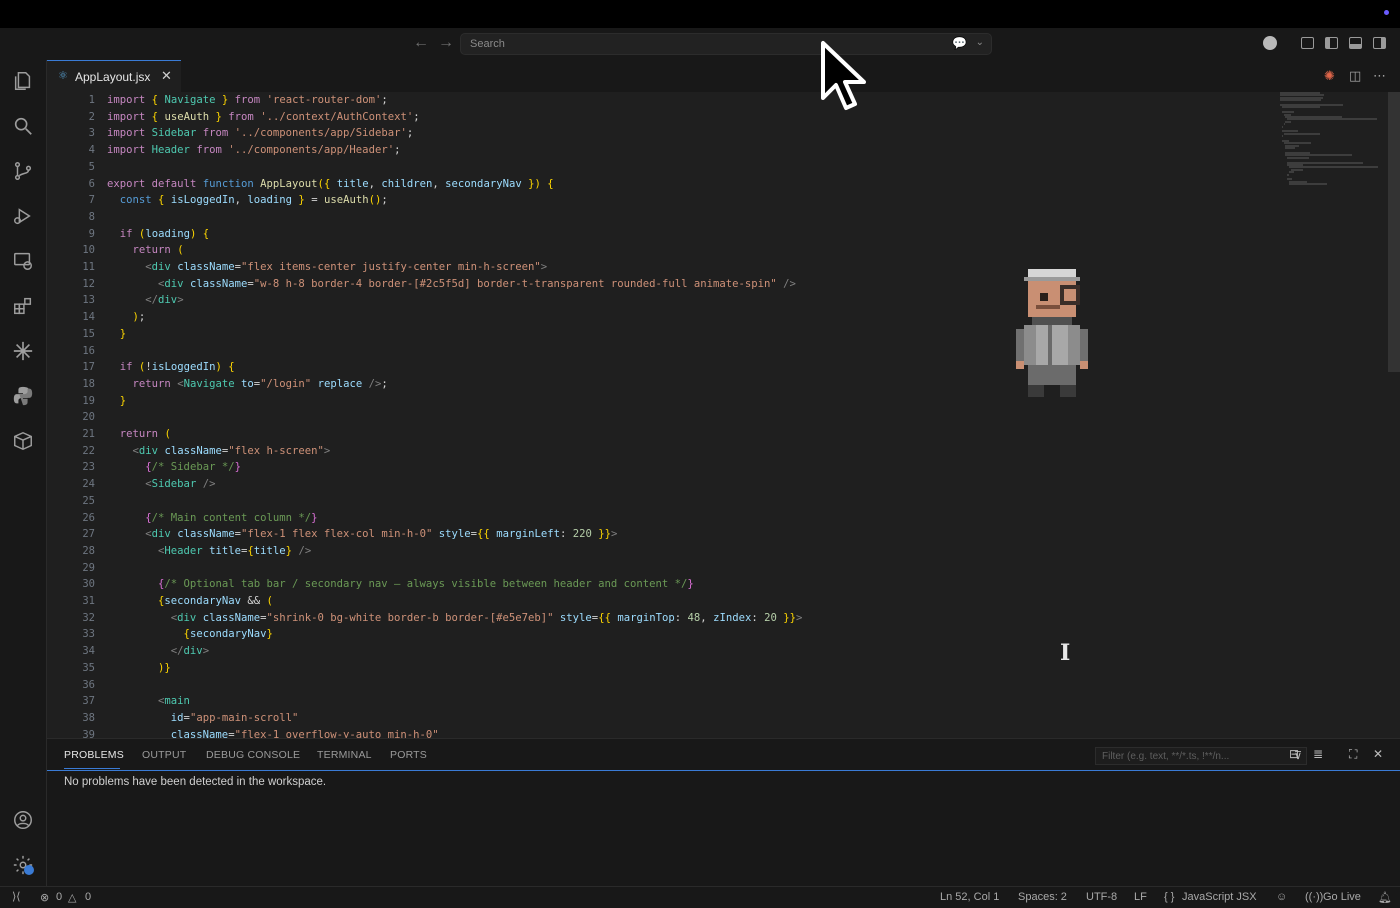 The width and height of the screenshot is (1400, 908). I want to click on cursor-position: Ln 52, Col 1, so click(969, 897).